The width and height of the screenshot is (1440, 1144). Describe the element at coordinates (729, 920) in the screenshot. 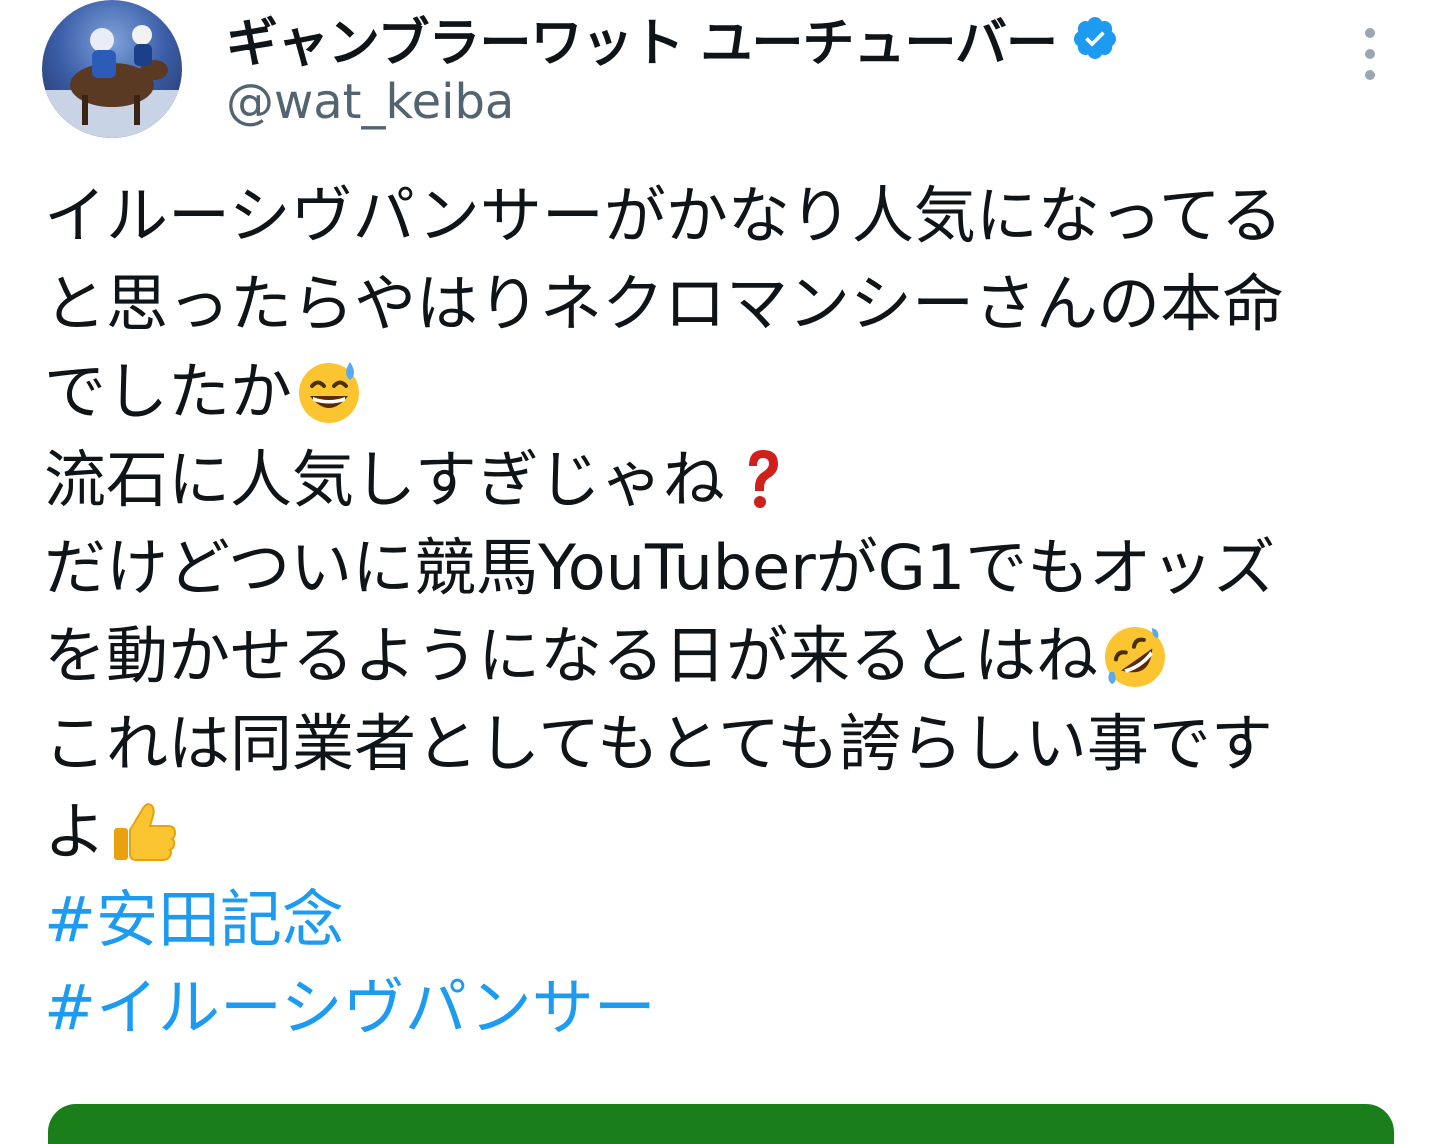

I see `hashtag-link: #安田記念` at that location.